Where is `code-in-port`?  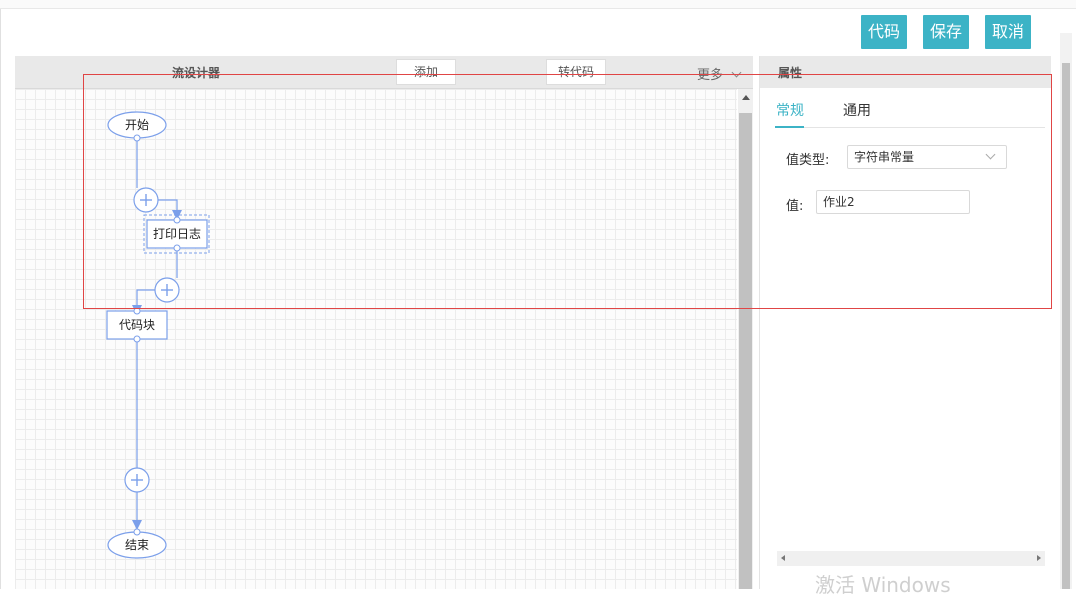 code-in-port is located at coordinates (137, 311).